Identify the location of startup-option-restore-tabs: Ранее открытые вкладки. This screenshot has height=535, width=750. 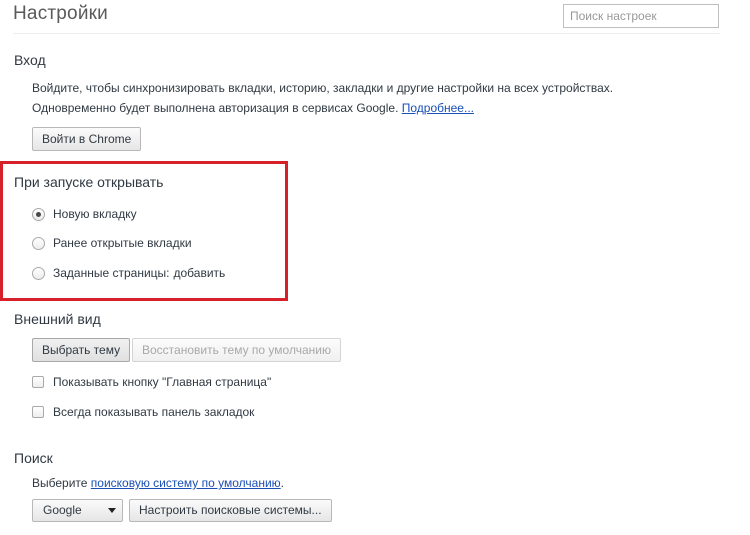
(112, 243).